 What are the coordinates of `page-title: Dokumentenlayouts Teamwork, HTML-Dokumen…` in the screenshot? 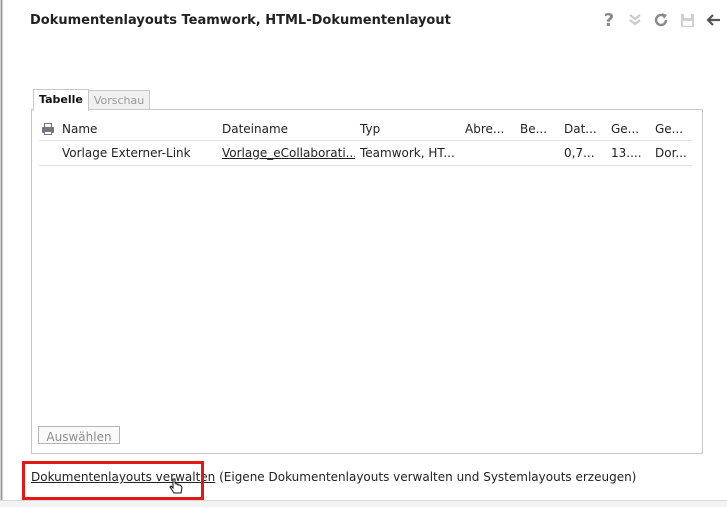 It's located at (240, 20).